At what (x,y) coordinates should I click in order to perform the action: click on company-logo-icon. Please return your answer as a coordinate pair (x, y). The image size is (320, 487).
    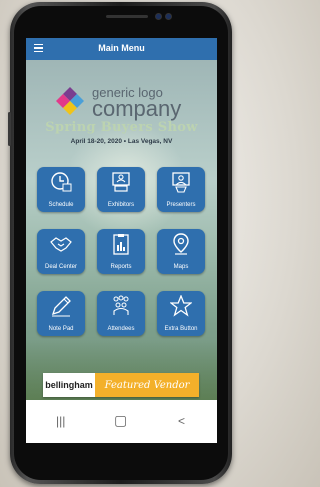
    Looking at the image, I should click on (70, 101).